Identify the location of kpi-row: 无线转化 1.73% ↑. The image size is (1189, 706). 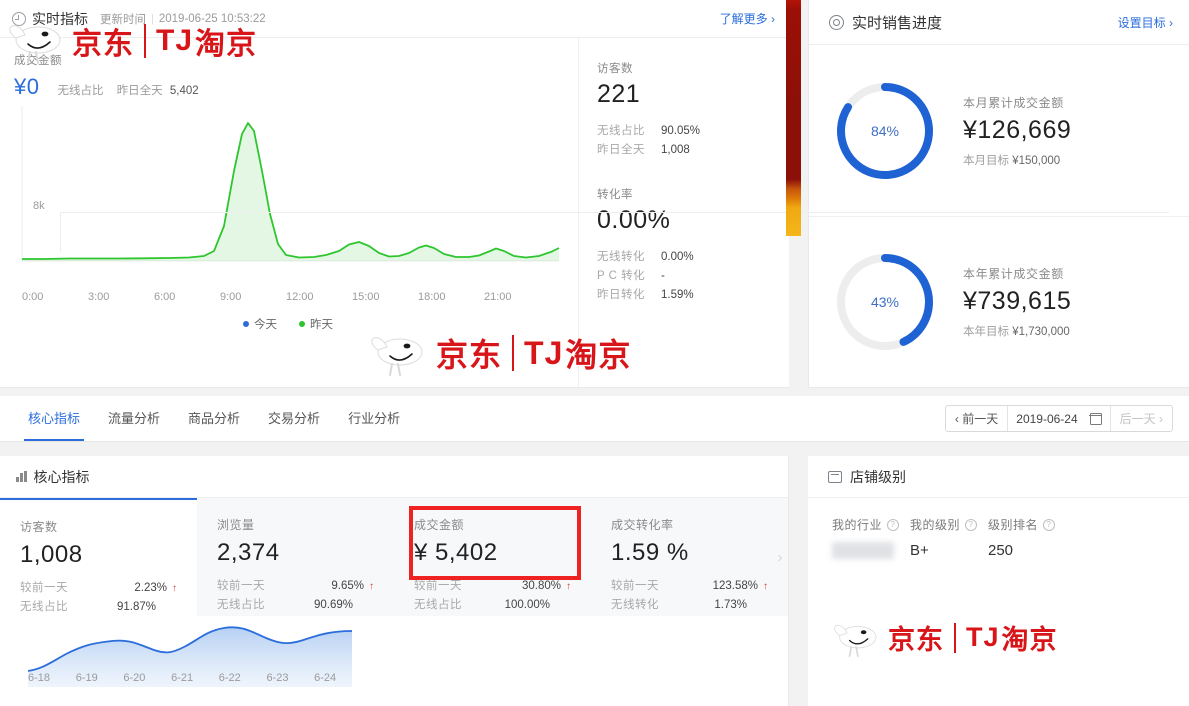
(689, 605).